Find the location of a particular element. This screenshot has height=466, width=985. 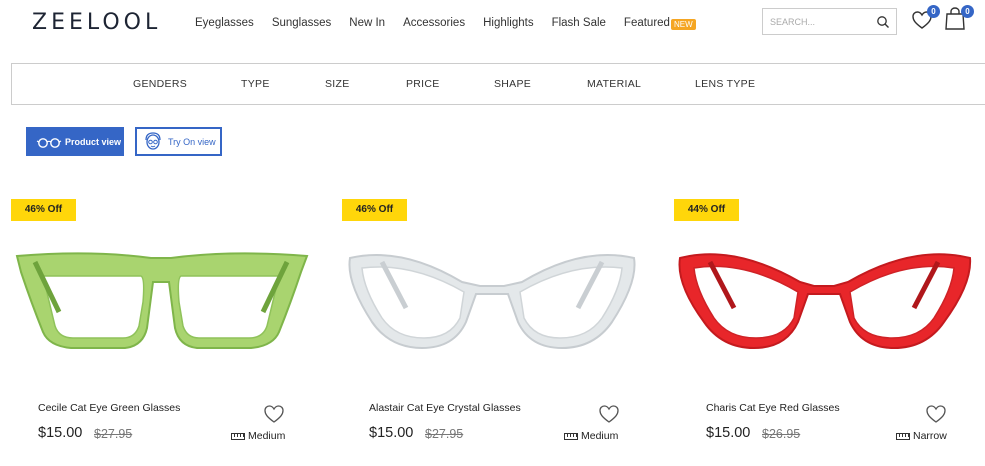

frame-size: Narrow is located at coordinates (921, 436).